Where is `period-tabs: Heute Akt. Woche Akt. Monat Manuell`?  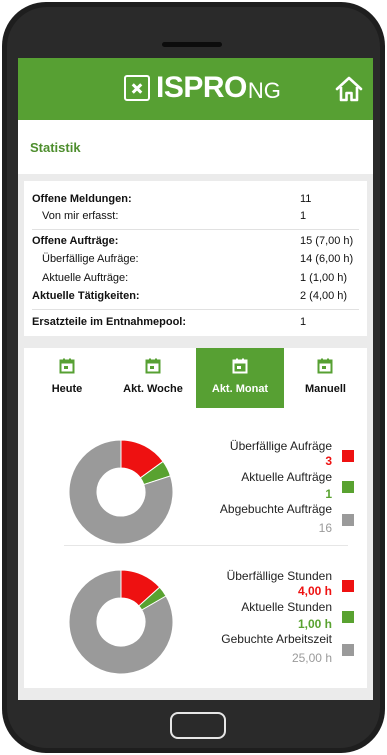 period-tabs: Heute Akt. Woche Akt. Monat Manuell is located at coordinates (195, 378).